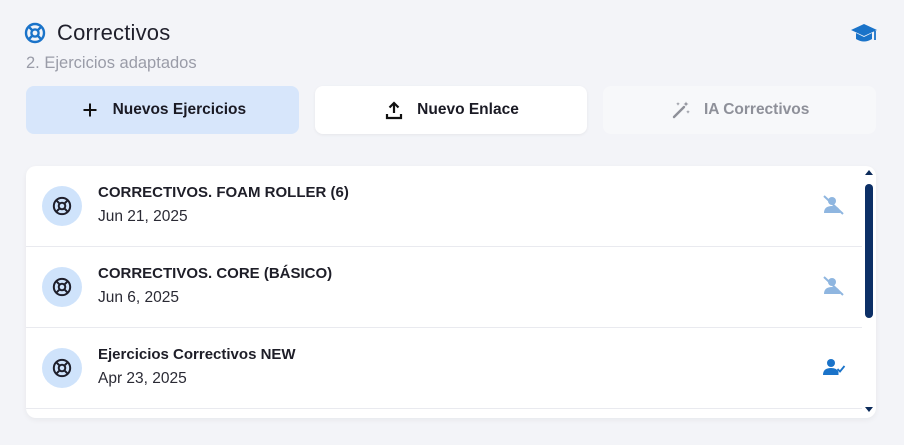 The image size is (904, 445). Describe the element at coordinates (869, 251) in the screenshot. I see `scrollbar-thumb` at that location.